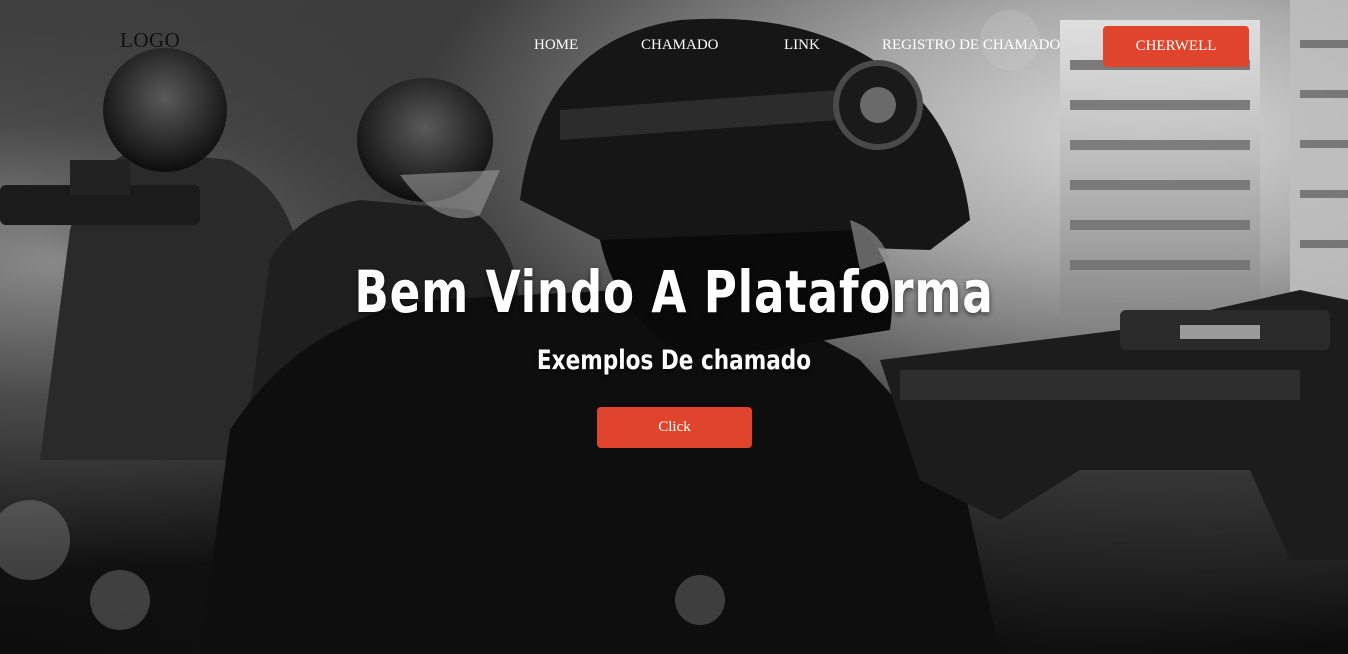 This screenshot has width=1348, height=654. Describe the element at coordinates (556, 45) in the screenshot. I see `nav-link-home: HOME` at that location.